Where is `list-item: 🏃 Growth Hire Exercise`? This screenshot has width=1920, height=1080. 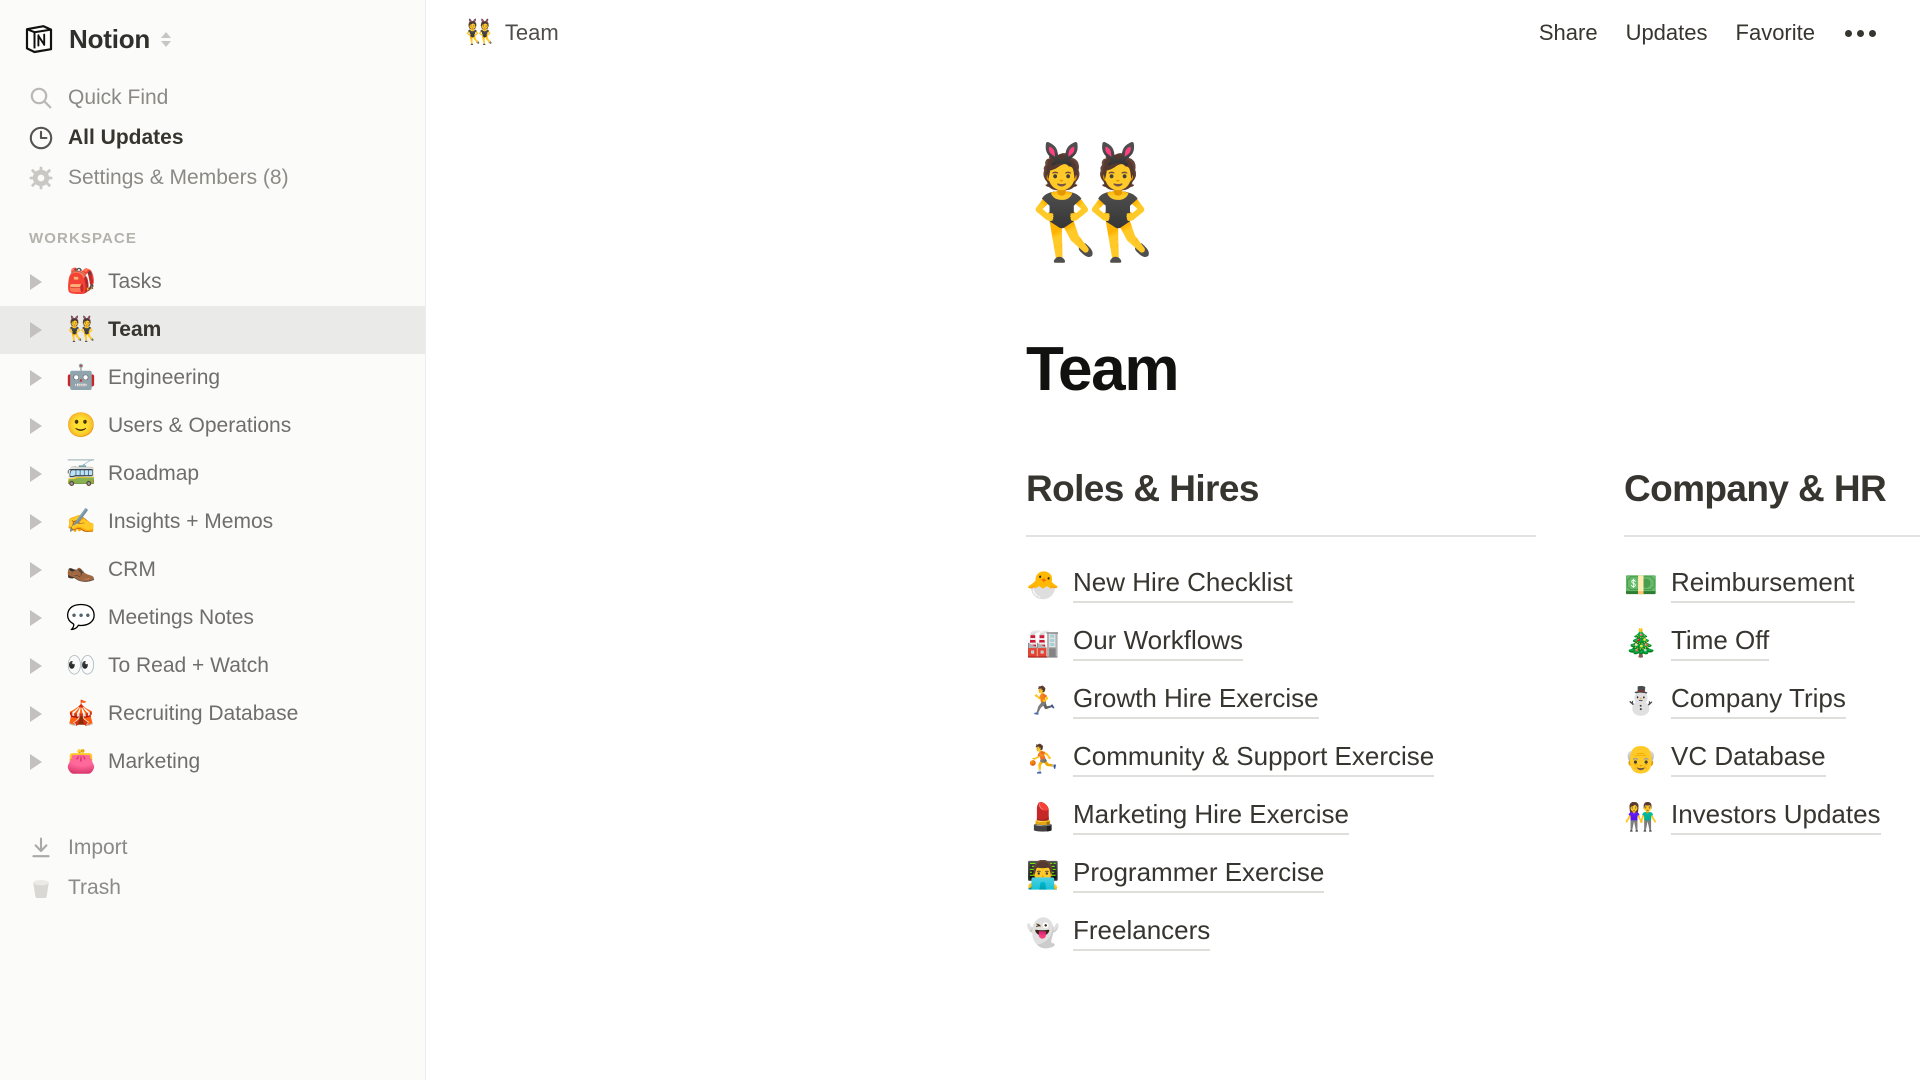
list-item: 🏃 Growth Hire Exercise is located at coordinates (1281, 702).